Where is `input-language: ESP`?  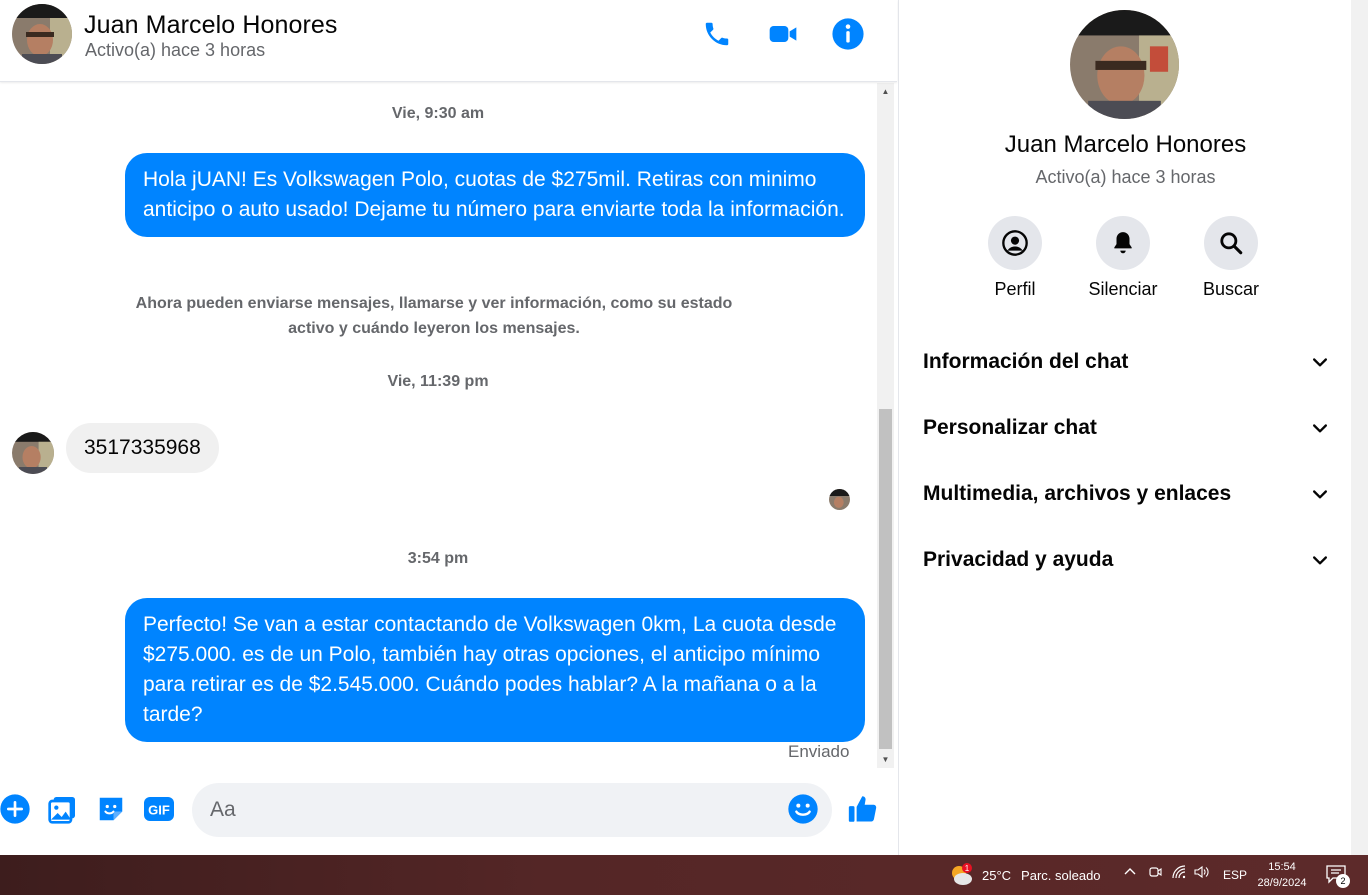 input-language: ESP is located at coordinates (1235, 875).